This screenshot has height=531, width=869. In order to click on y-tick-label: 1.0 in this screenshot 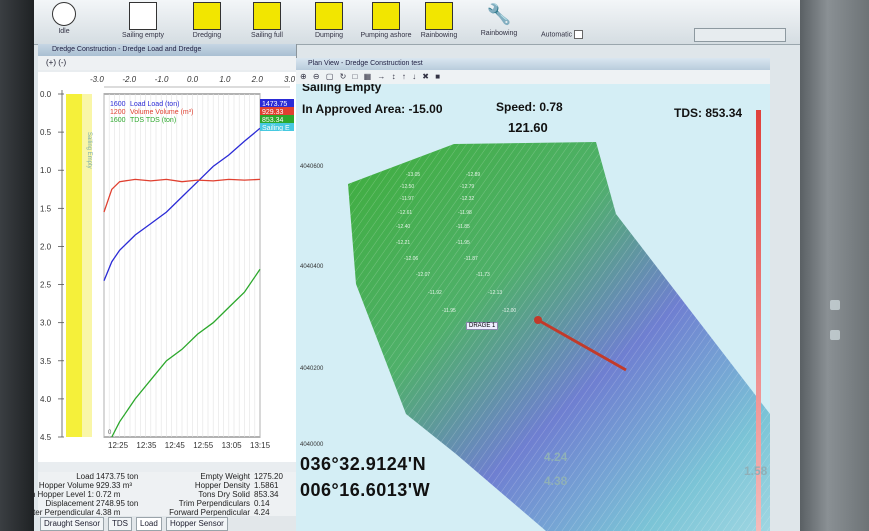, I will do `click(46, 170)`.